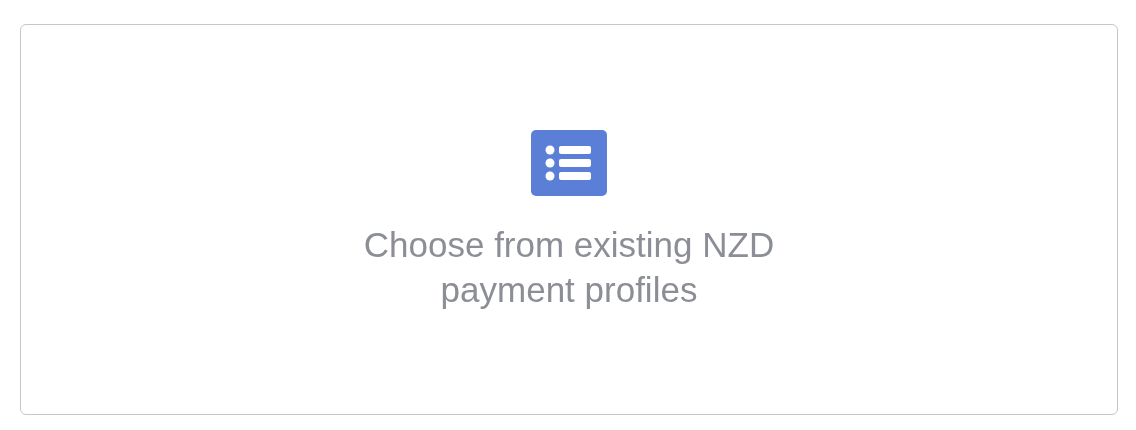 The image size is (1136, 430). Describe the element at coordinates (569, 163) in the screenshot. I see `list-icon` at that location.